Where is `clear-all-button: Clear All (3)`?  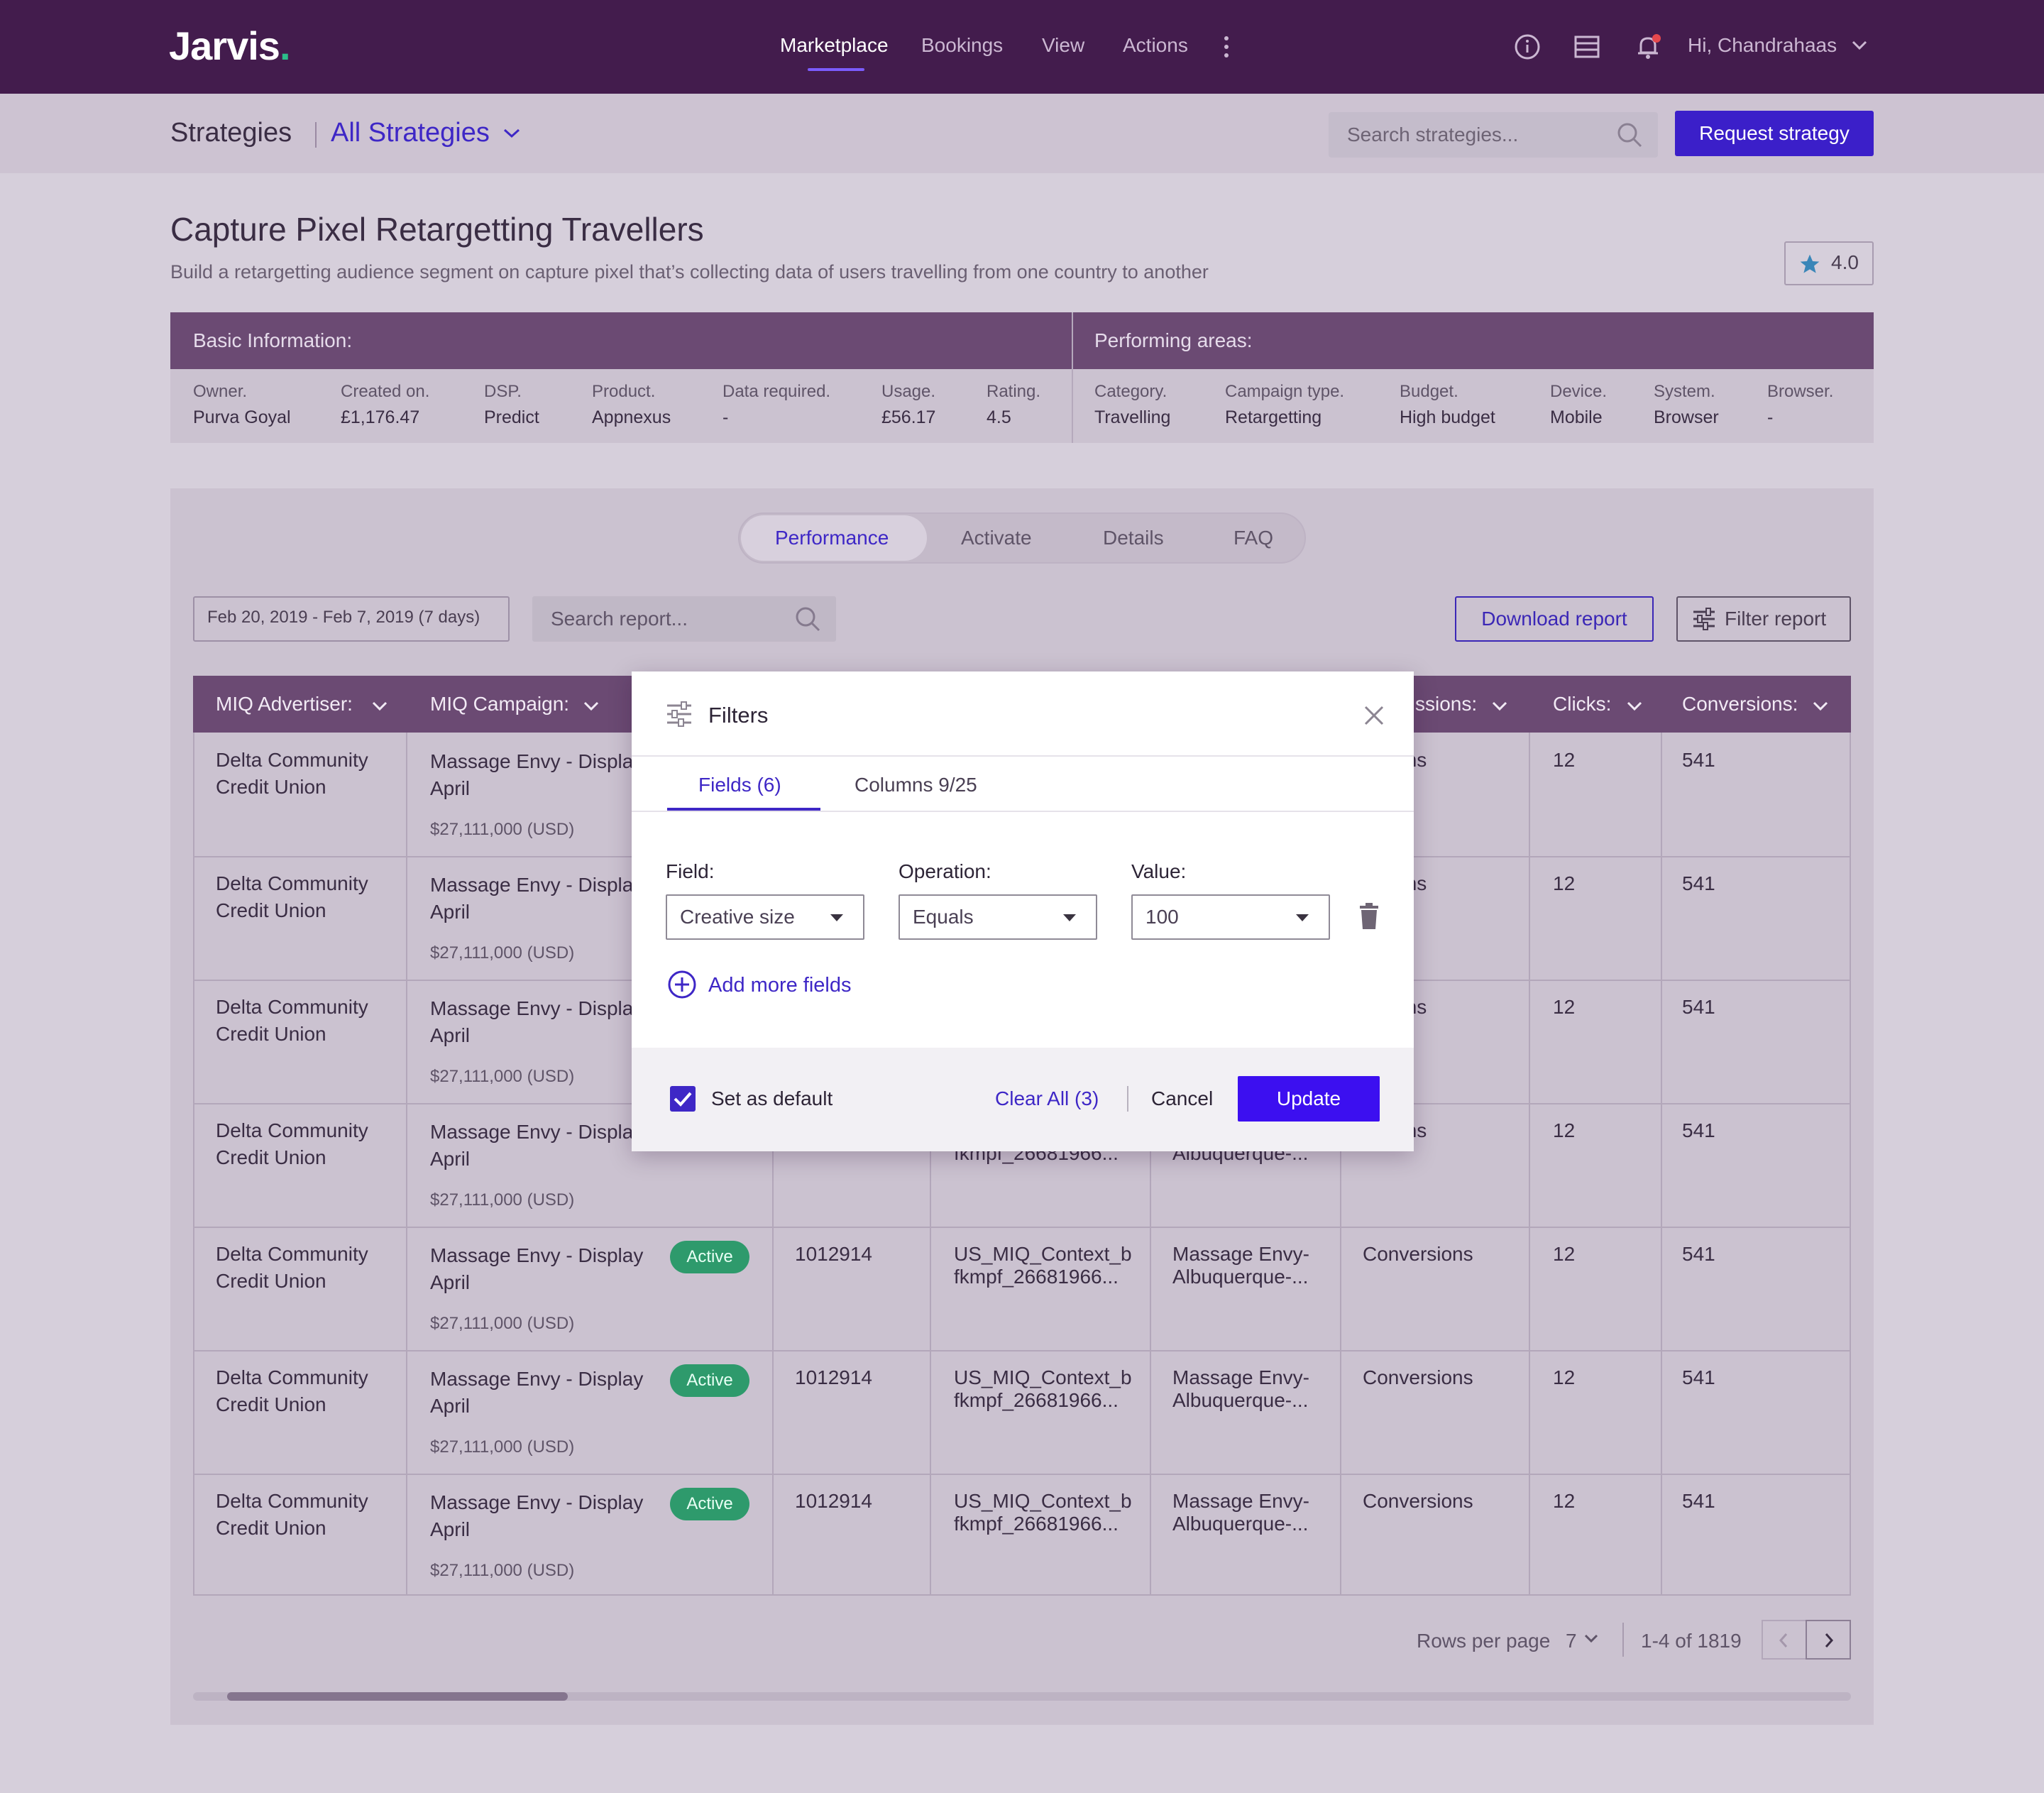
clear-all-button: Clear All (3) is located at coordinates (1047, 1098).